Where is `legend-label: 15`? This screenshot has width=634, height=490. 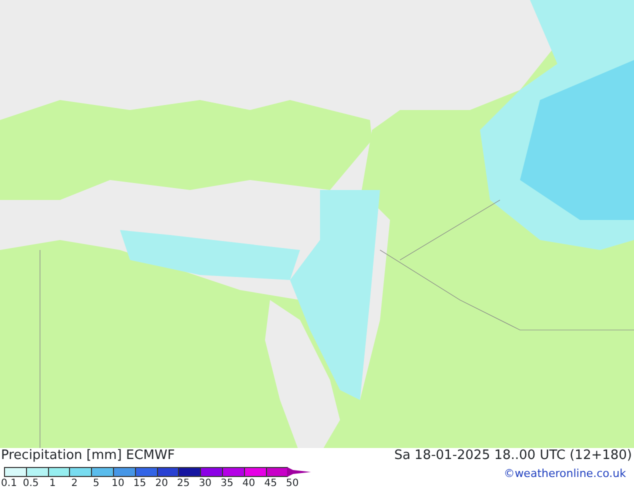
legend-label: 15 is located at coordinates (139, 483).